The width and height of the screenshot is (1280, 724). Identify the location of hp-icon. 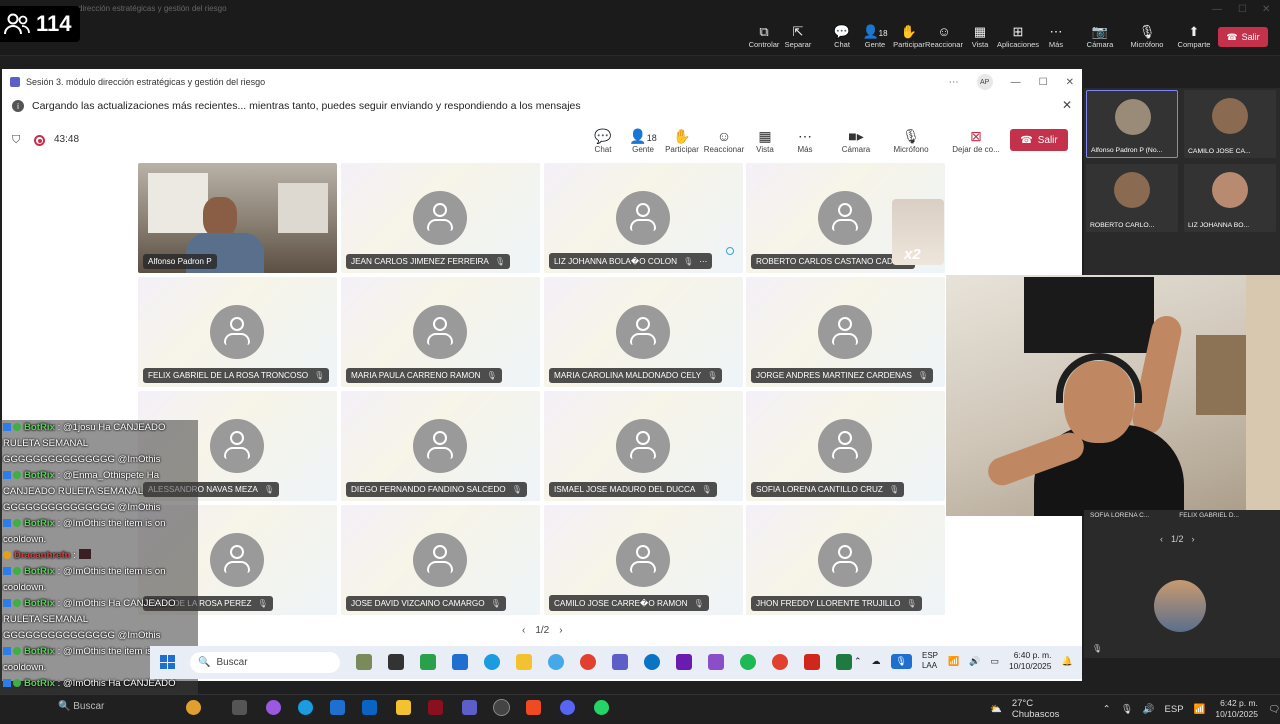
(652, 662).